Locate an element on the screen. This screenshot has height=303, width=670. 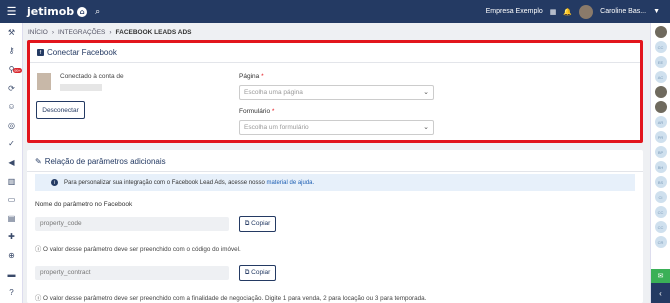
collapse-icon: ‹ is located at coordinates (660, 293).